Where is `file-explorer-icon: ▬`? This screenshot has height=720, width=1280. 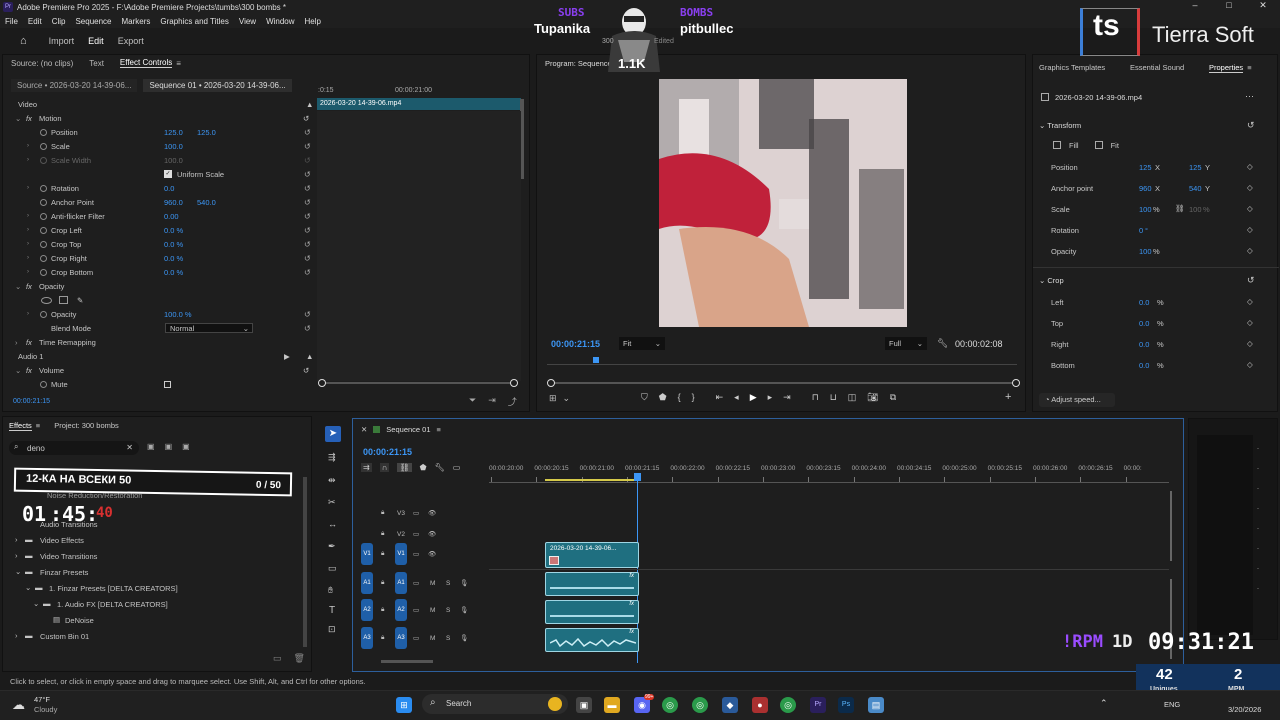
file-explorer-icon: ▬ is located at coordinates (612, 705).